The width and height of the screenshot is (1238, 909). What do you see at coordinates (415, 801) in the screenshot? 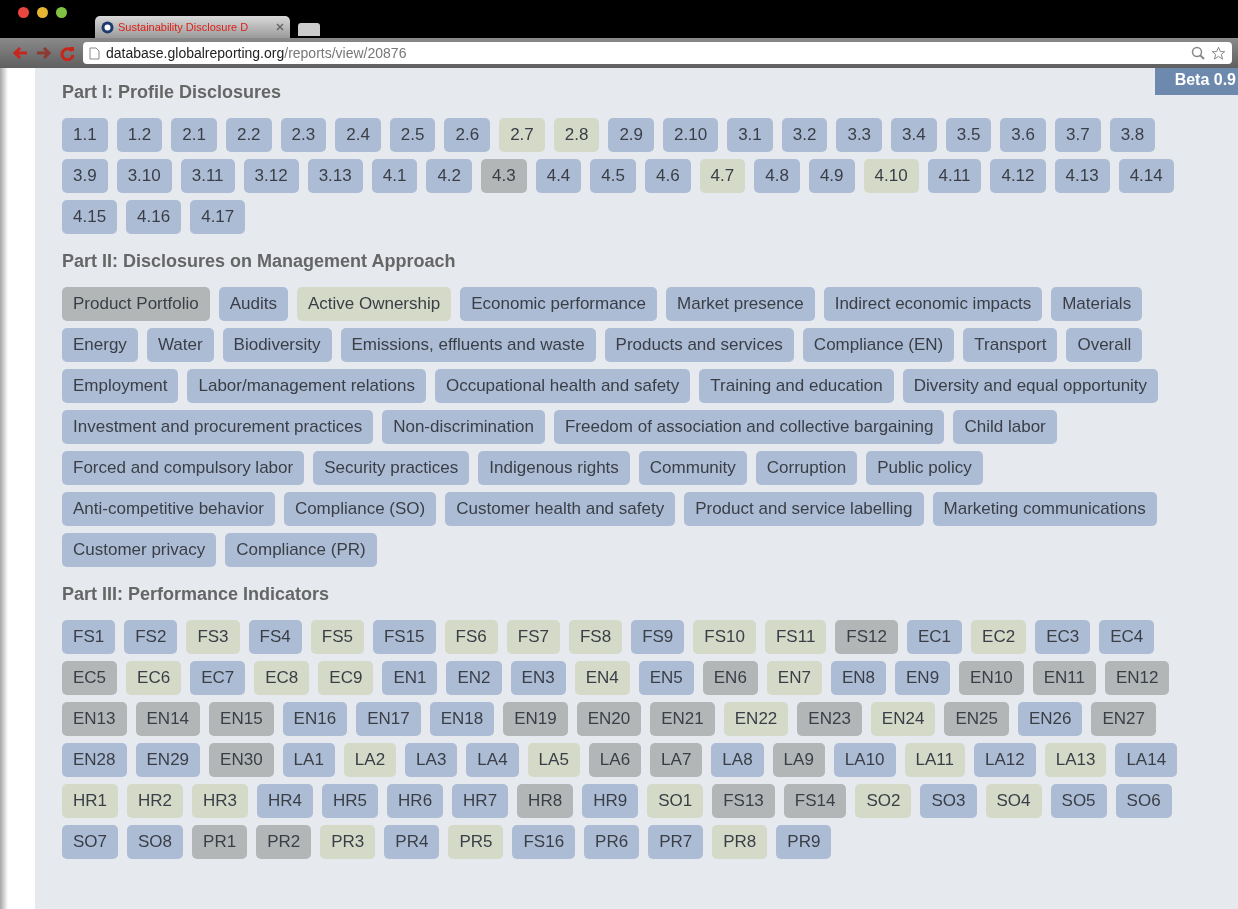
I see `indicator-tag: HR6` at bounding box center [415, 801].